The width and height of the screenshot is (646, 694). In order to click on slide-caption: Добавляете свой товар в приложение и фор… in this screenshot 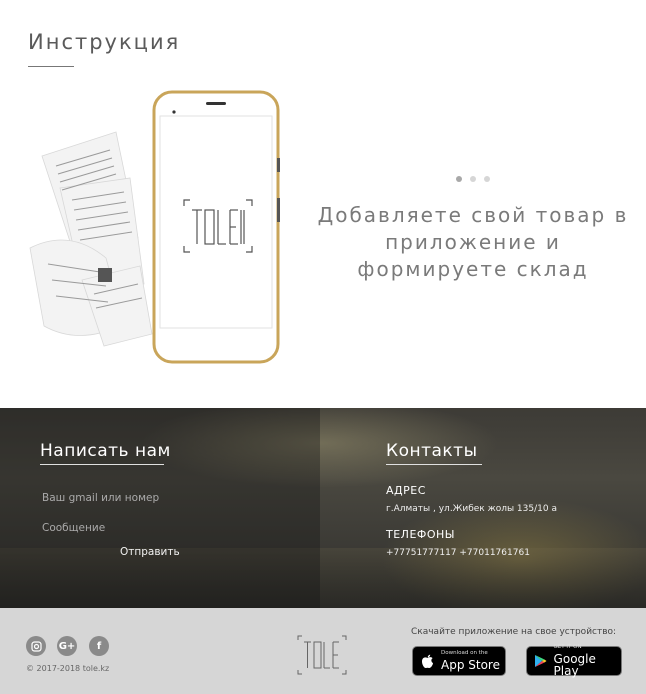, I will do `click(473, 242)`.